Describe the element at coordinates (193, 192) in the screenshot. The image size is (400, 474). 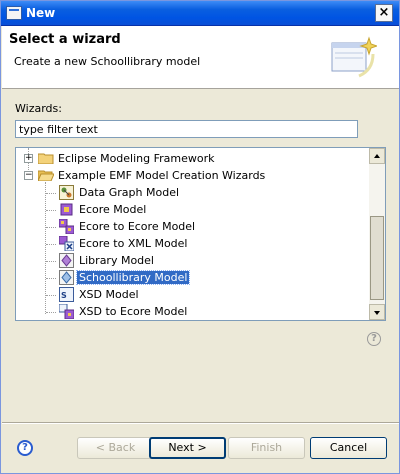
I see `tree-item-data-graph-model: Data Graph Model` at that location.